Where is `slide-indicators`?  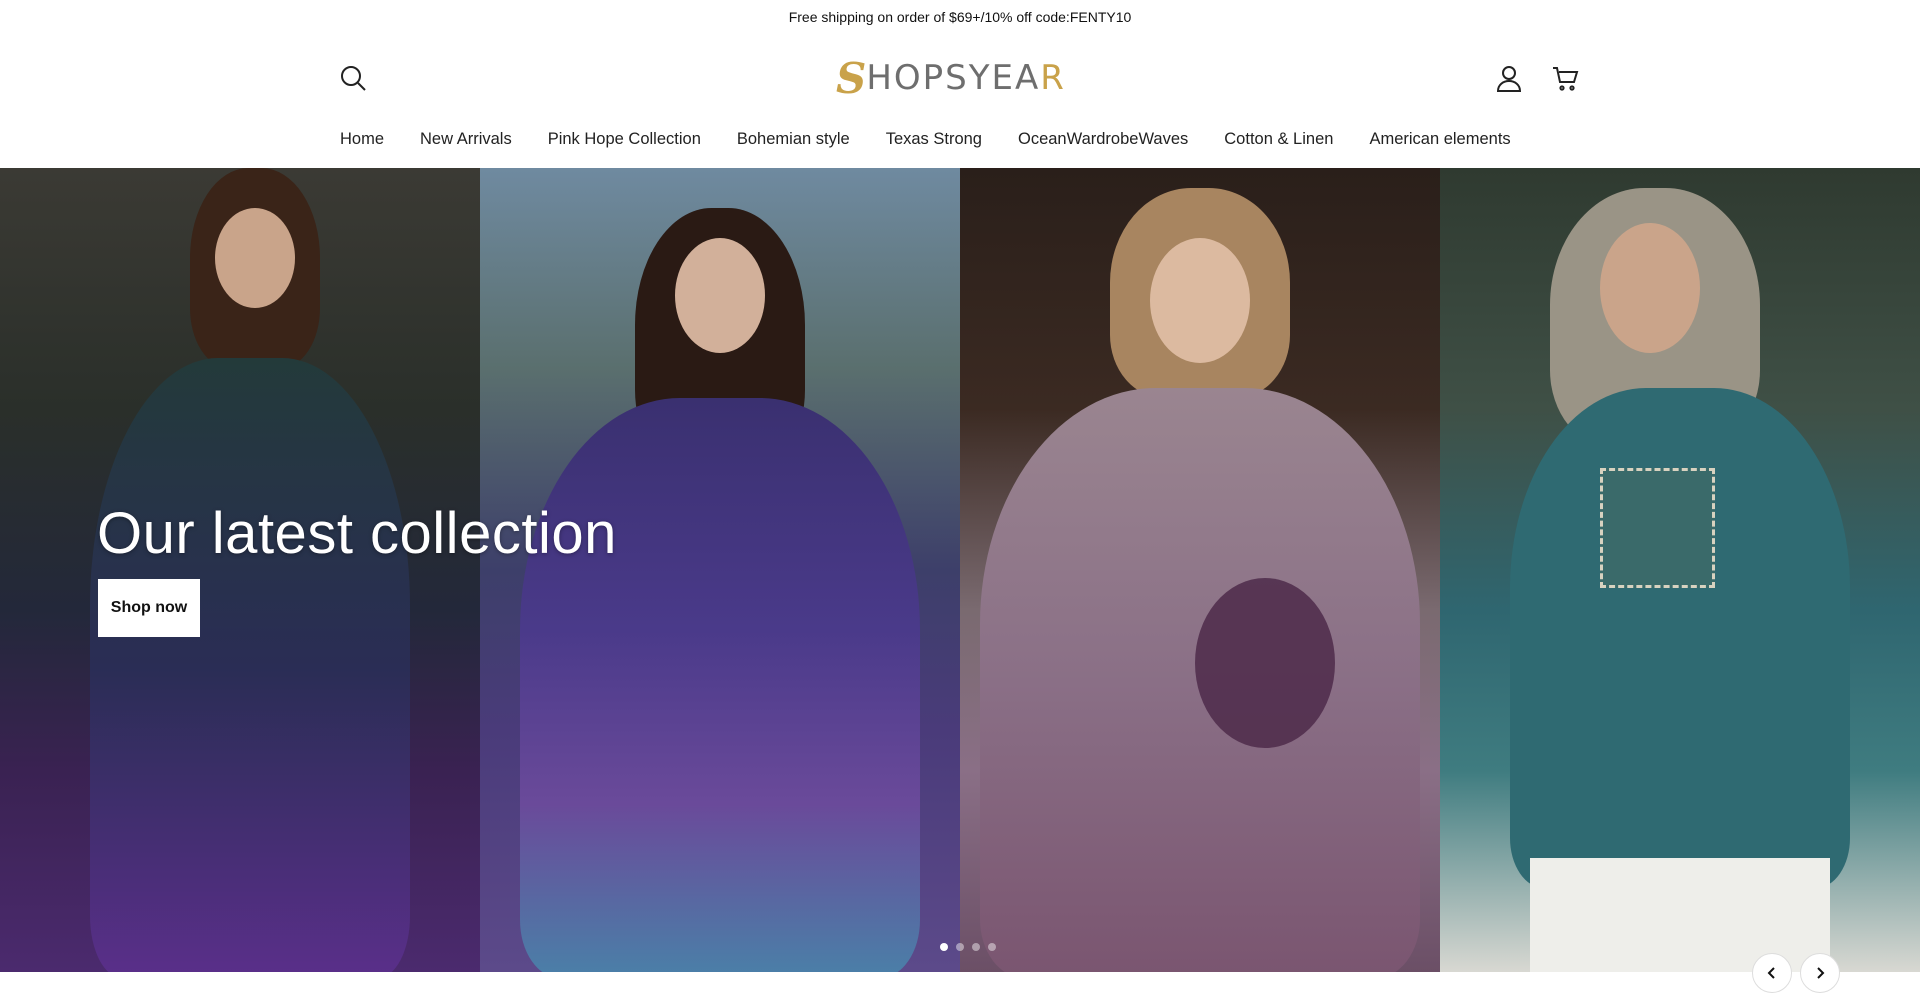
slide-indicators is located at coordinates (968, 947).